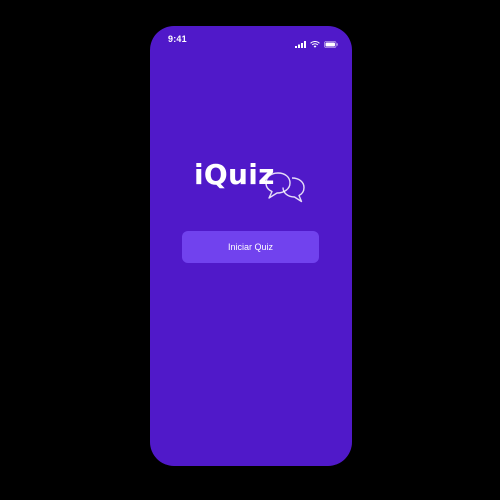 This screenshot has width=500, height=500. I want to click on speech-bubbles-icon, so click(286, 189).